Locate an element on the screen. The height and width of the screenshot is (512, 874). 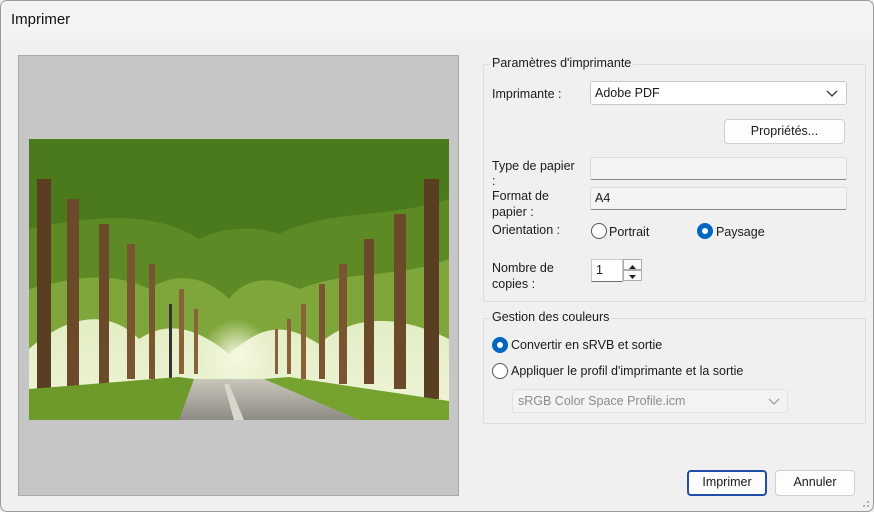
printer-select-value: Adobe PDF is located at coordinates (627, 93).